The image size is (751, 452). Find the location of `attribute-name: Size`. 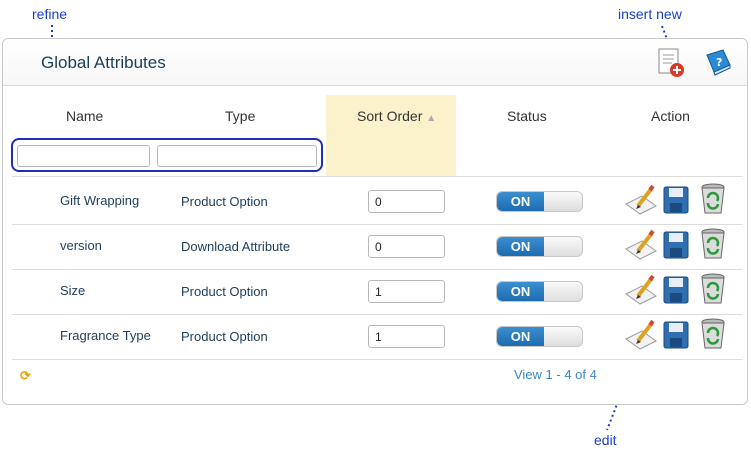

attribute-name: Size is located at coordinates (73, 290).